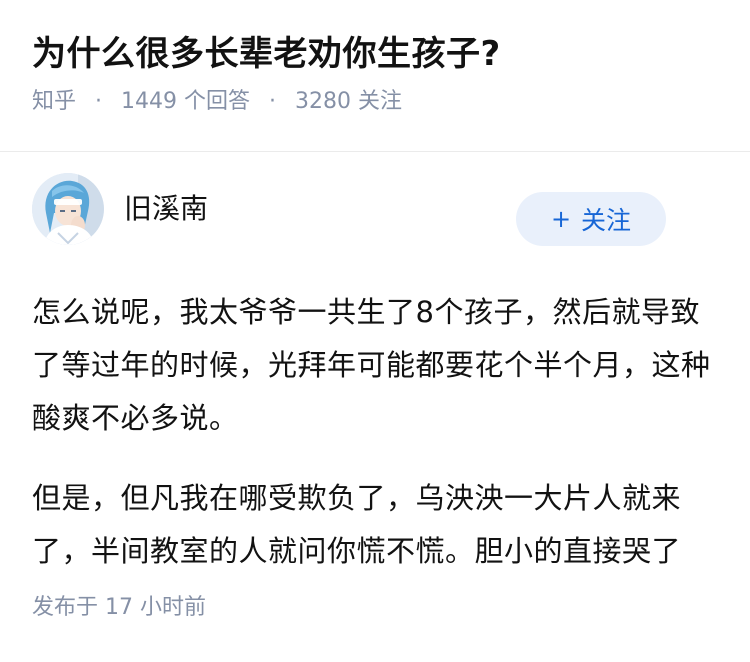 The height and width of the screenshot is (662, 750). I want to click on publish-info: 发布于 17 小时前, so click(119, 608).